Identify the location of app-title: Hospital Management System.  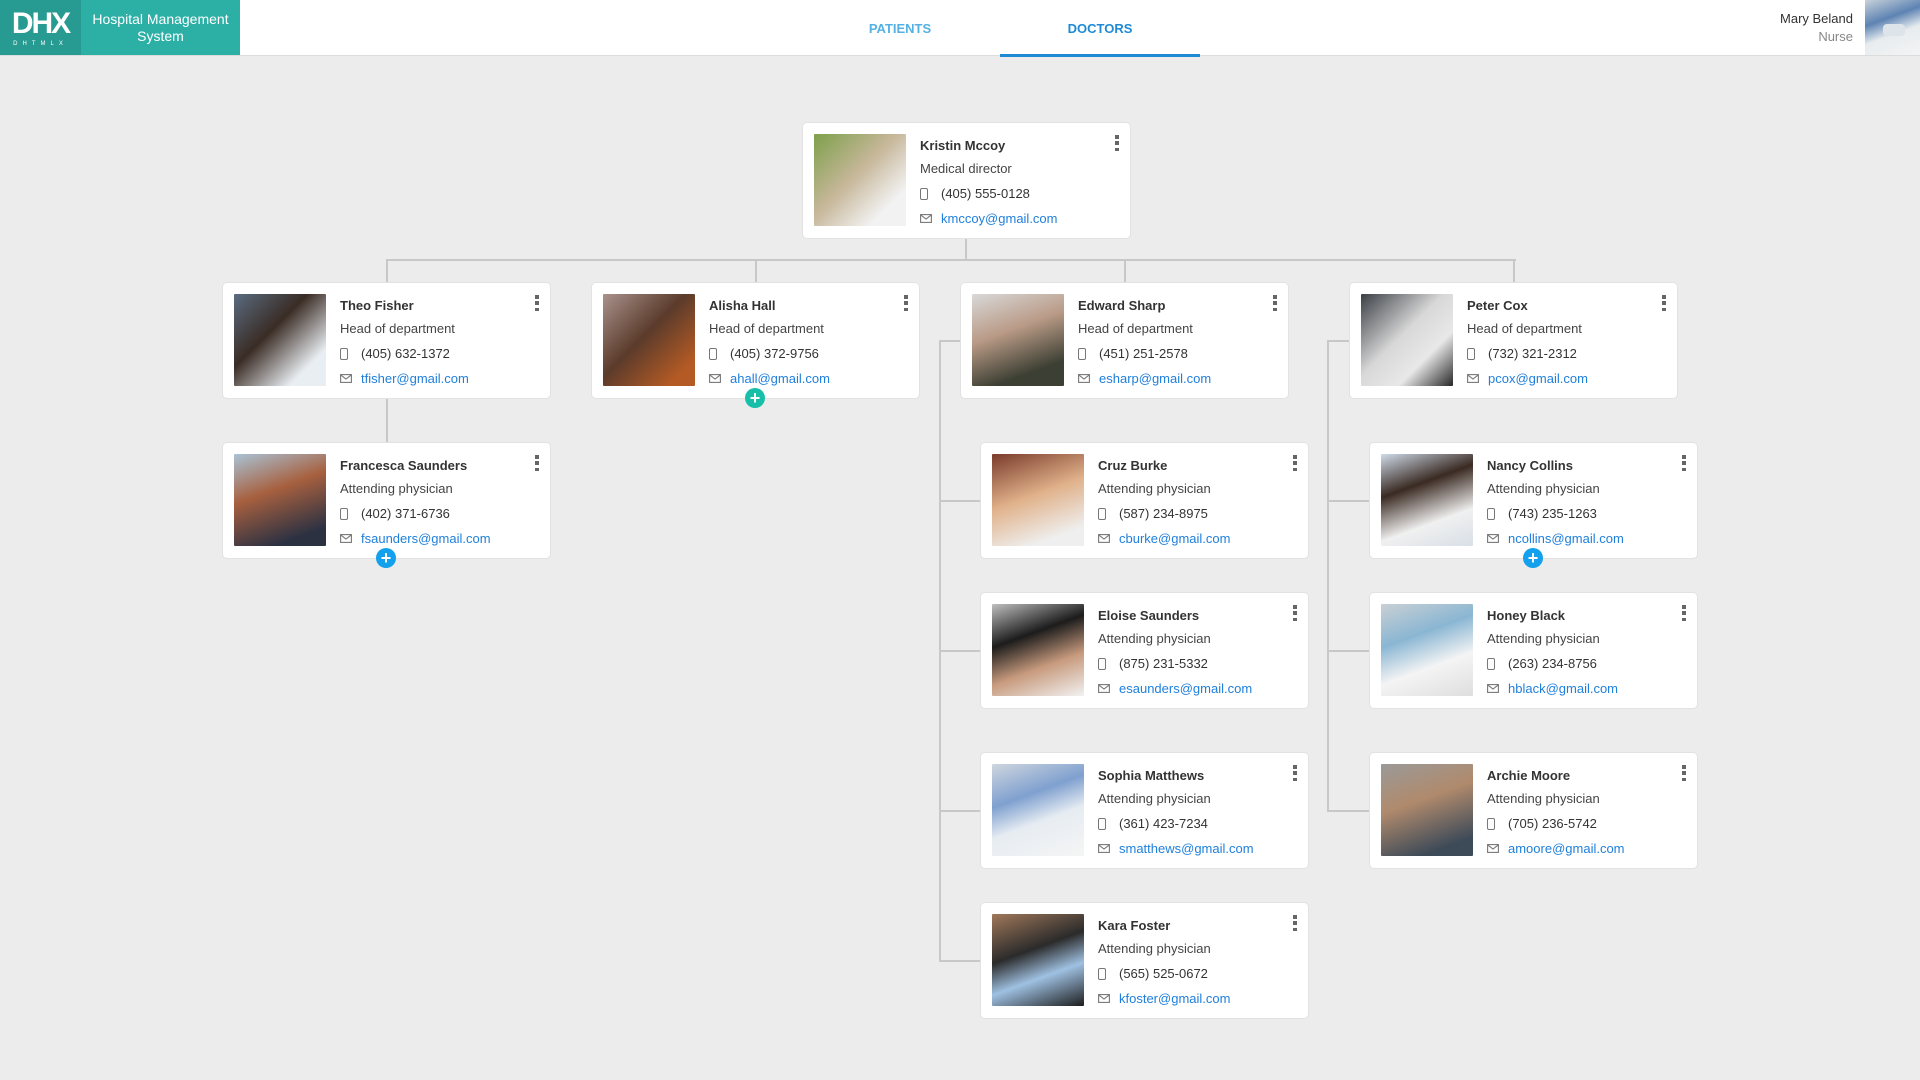
(160, 27).